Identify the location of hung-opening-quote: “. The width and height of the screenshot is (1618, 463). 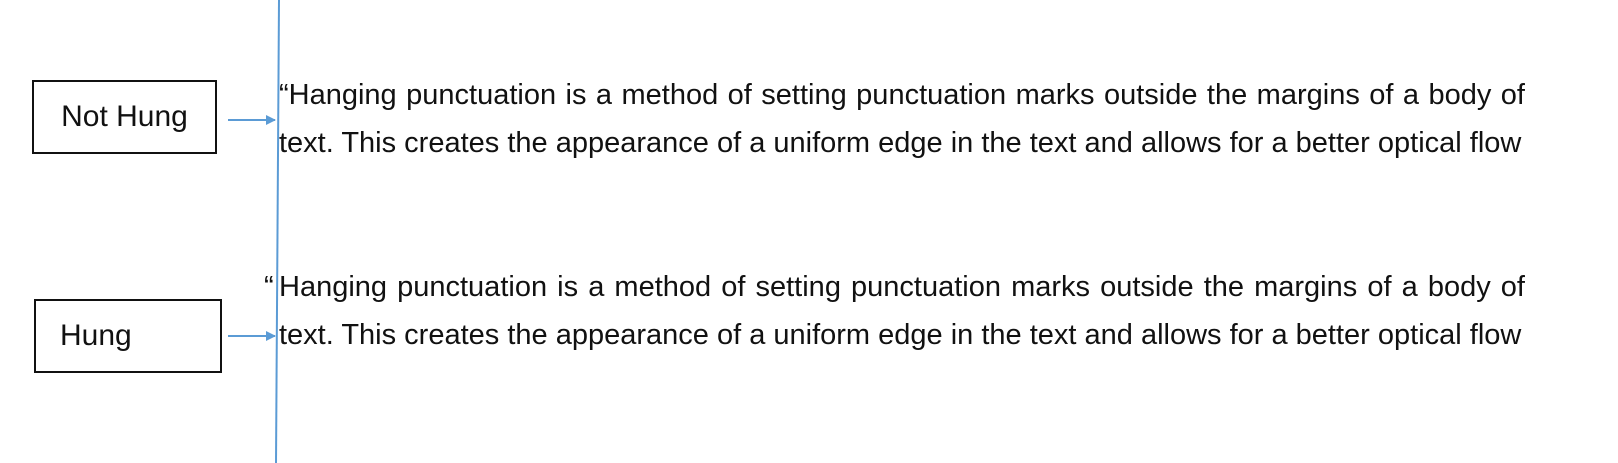
(269, 287).